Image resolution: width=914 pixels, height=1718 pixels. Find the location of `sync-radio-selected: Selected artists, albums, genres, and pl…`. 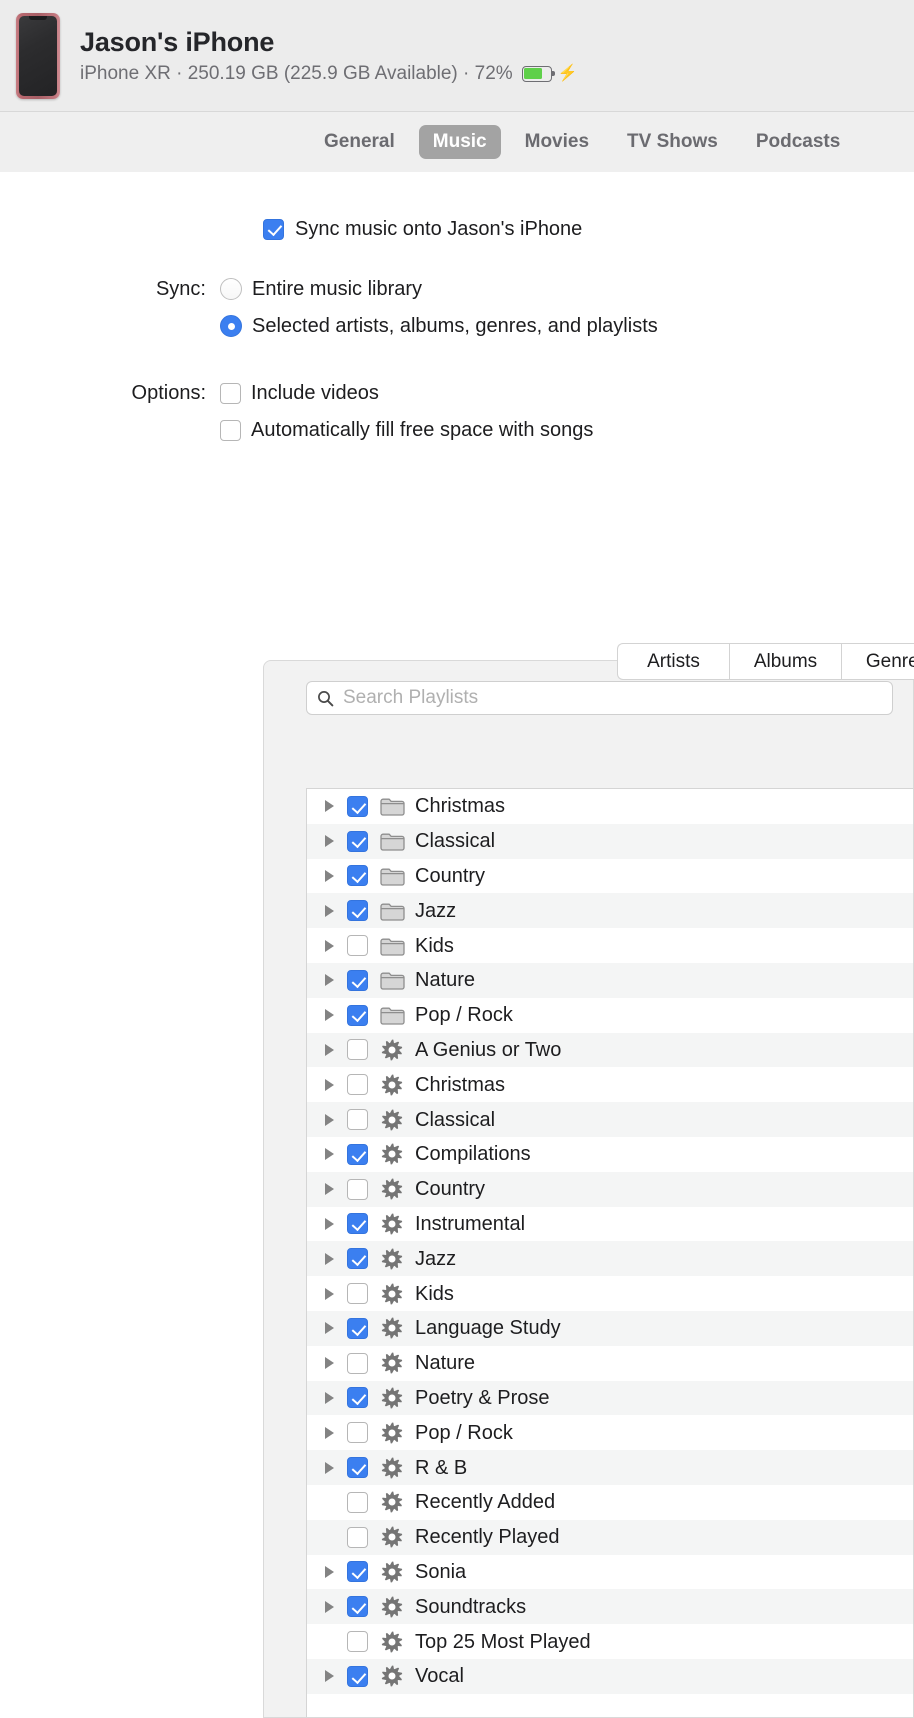

sync-radio-selected: Selected artists, albums, genres, and pl… is located at coordinates (439, 326).